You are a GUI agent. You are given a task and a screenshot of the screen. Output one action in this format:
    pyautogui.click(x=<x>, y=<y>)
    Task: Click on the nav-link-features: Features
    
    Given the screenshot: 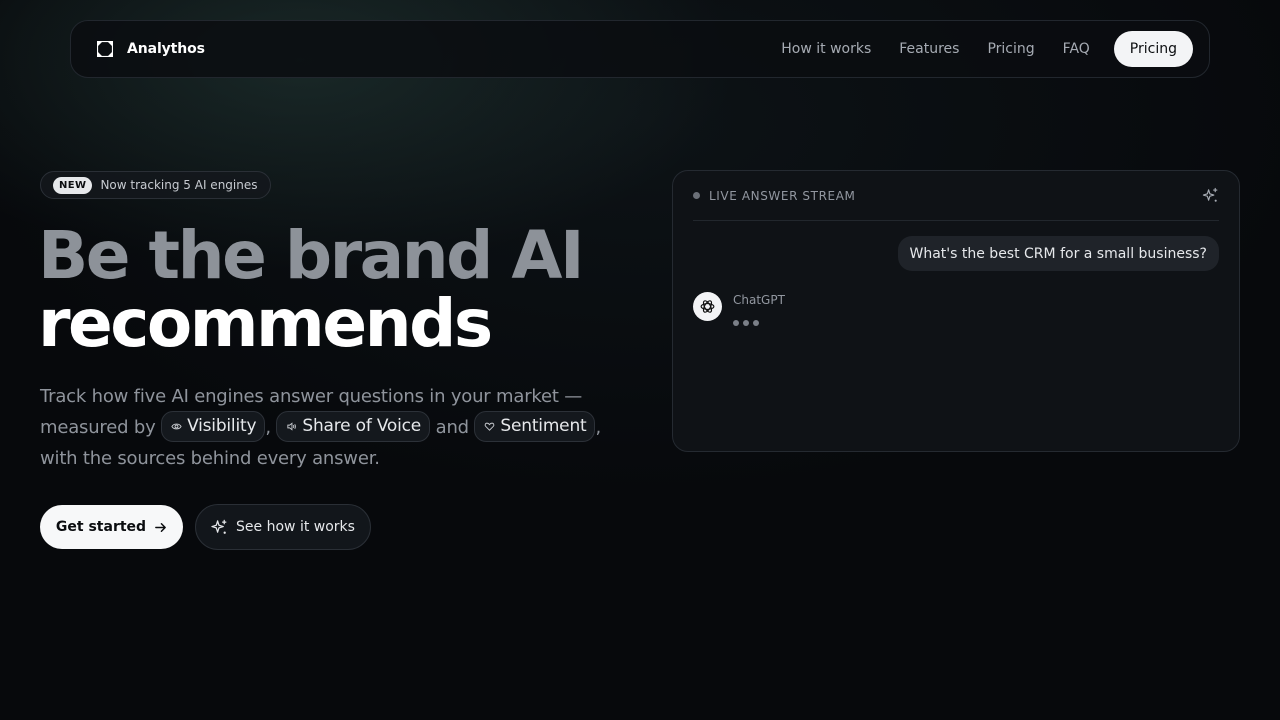 What is the action you would take?
    pyautogui.click(x=929, y=49)
    